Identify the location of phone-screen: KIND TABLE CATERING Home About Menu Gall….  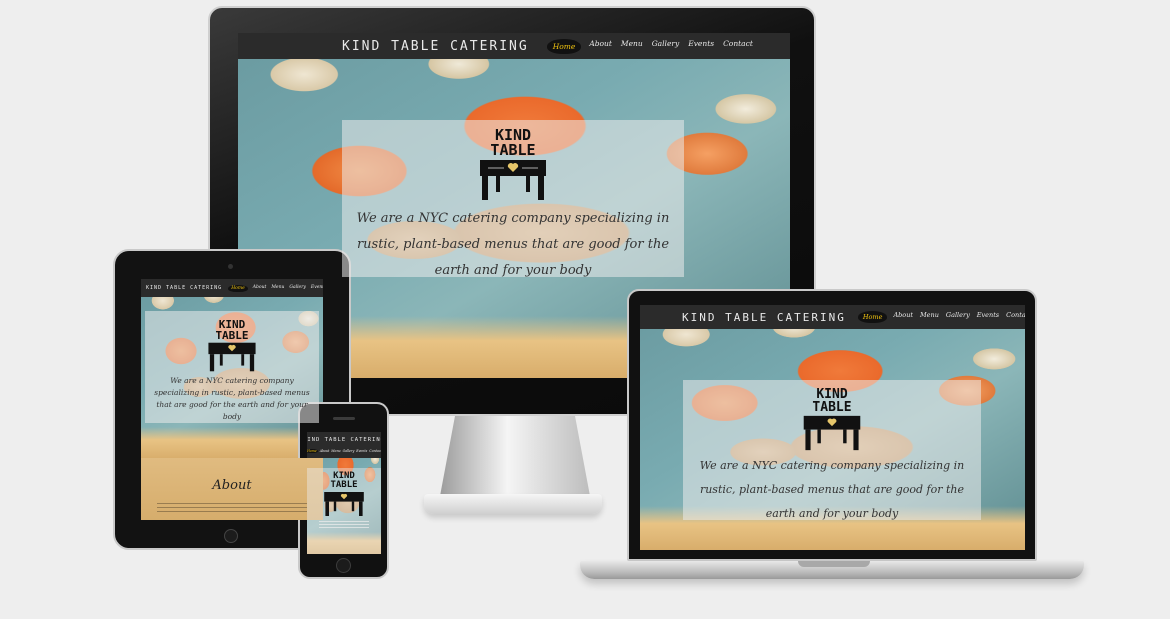
(344, 493).